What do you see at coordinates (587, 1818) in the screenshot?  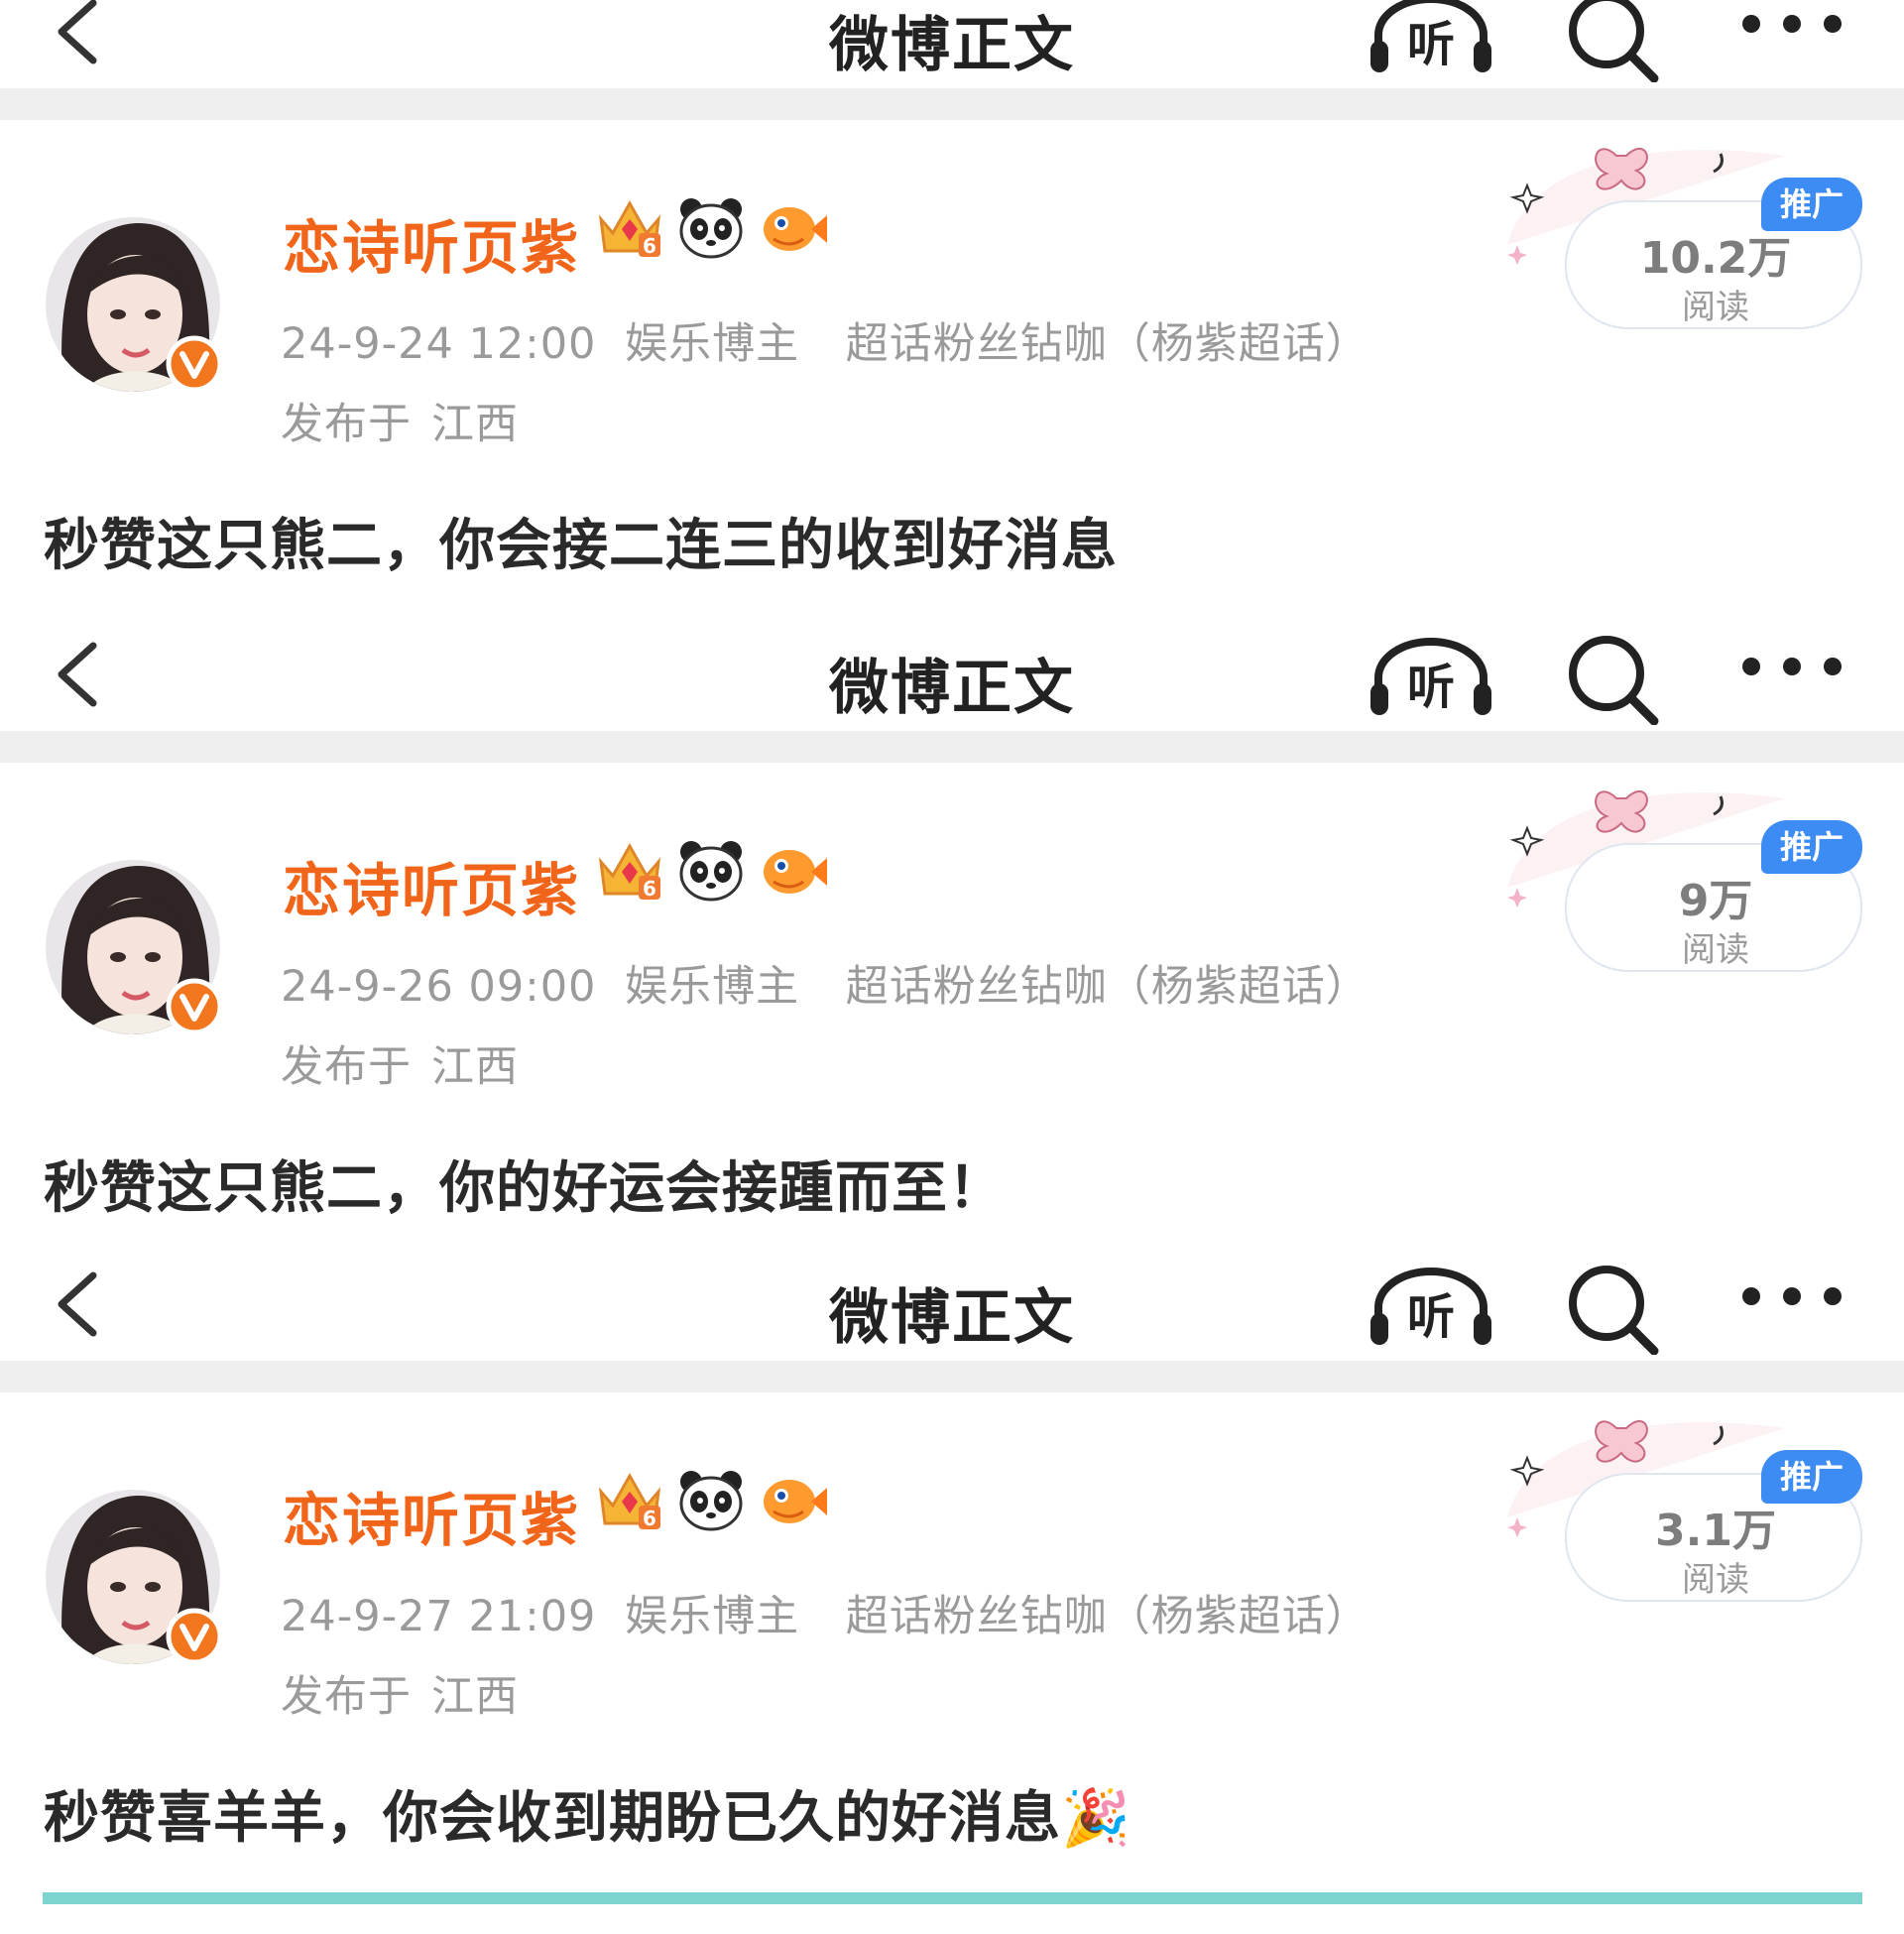 I see `post-content: 秒赞喜羊羊，你会收到期盼已久的好消息🎉` at bounding box center [587, 1818].